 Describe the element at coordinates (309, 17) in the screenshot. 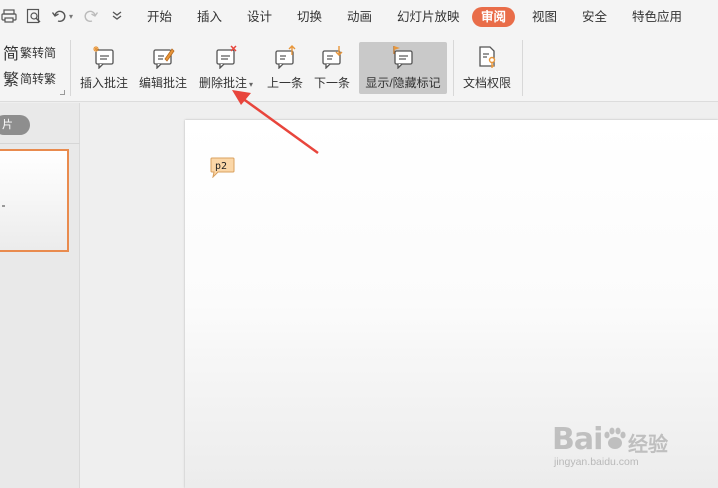

I see `tab-transitions: 切换` at that location.